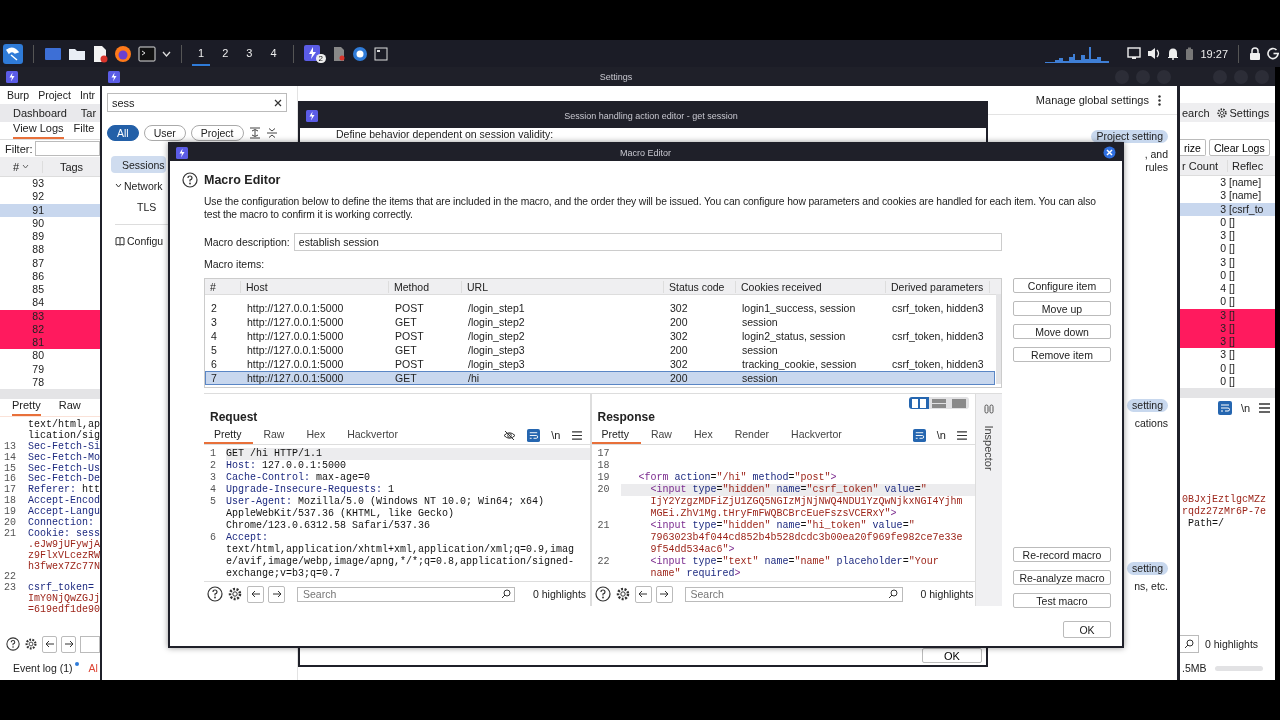 Image resolution: width=1280 pixels, height=720 pixels. Describe the element at coordinates (87, 95) in the screenshot. I see `menu-item: Intr` at that location.